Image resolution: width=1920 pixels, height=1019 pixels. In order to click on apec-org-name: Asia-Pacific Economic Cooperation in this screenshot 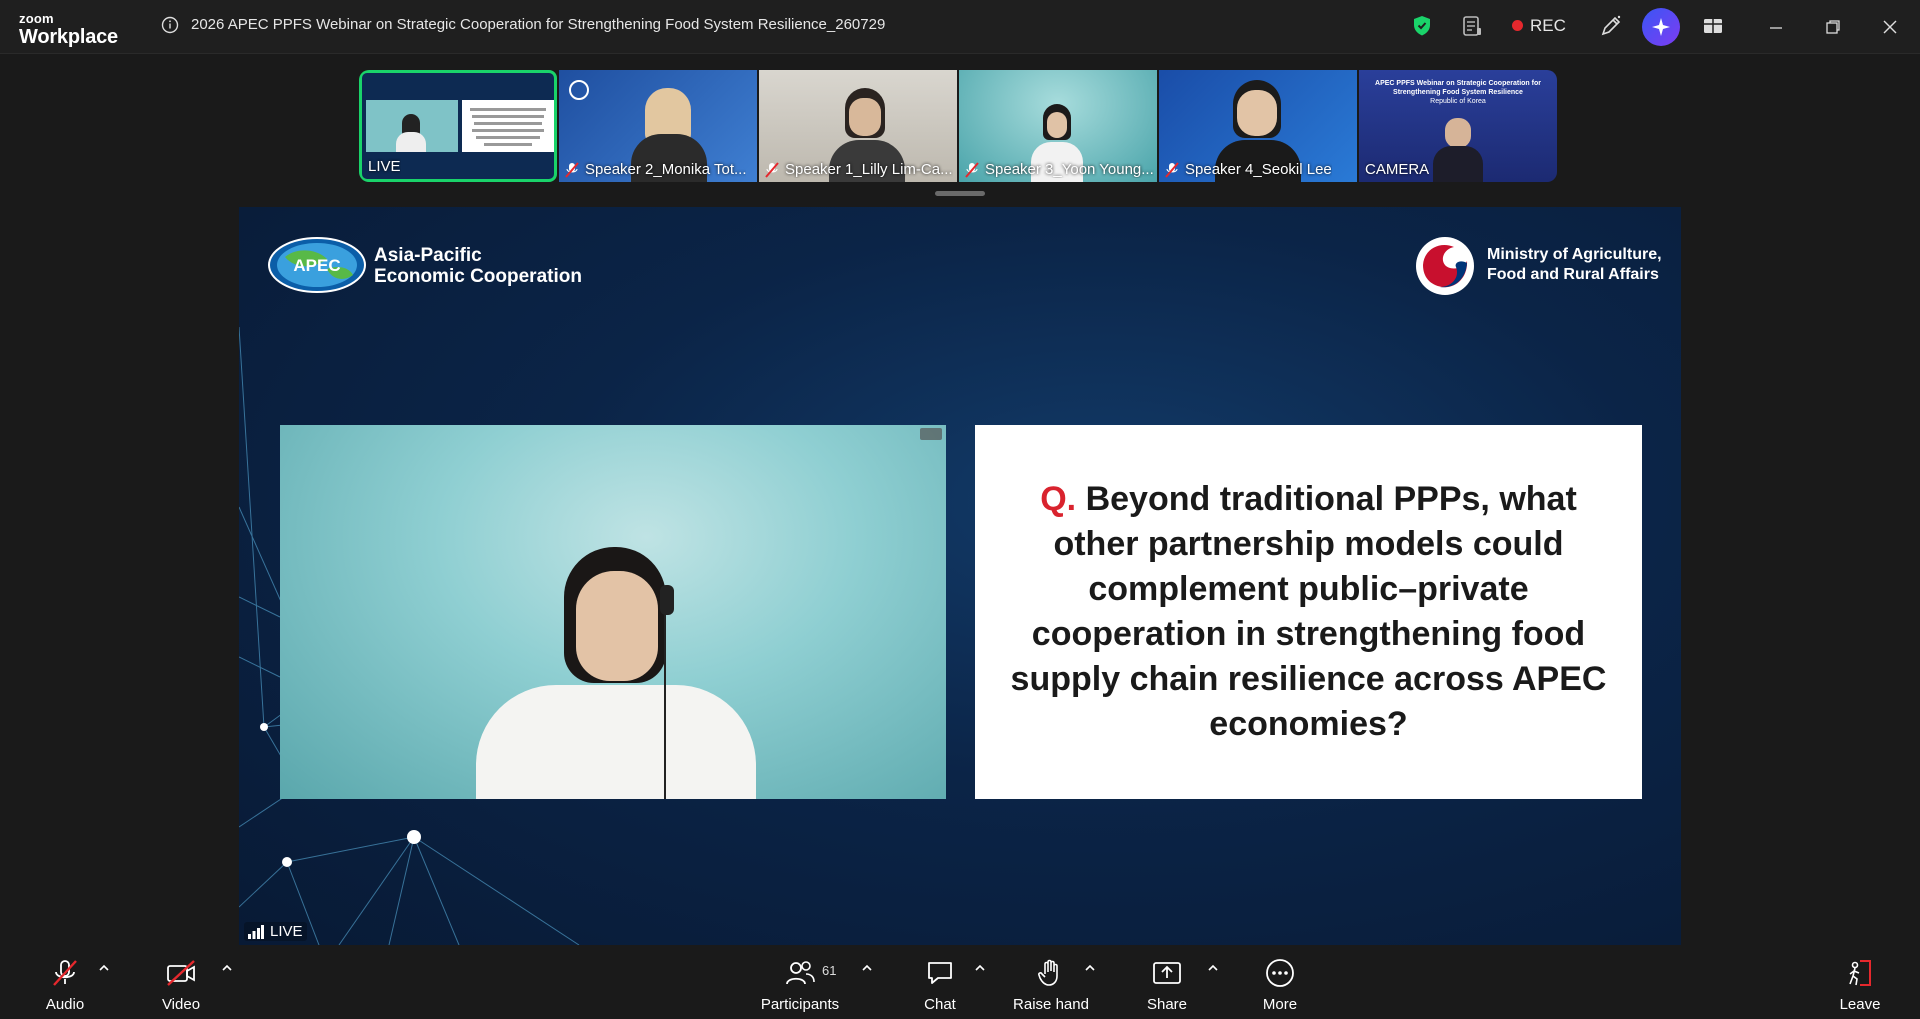, I will do `click(478, 266)`.